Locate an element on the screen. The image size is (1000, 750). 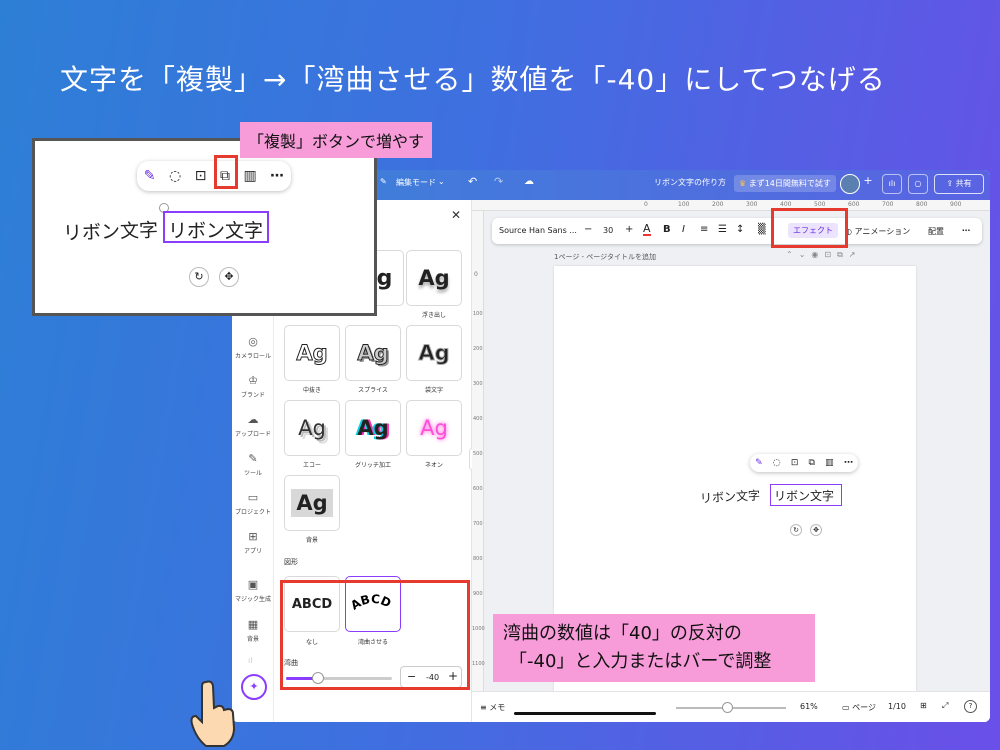
move-icon: ✥ is located at coordinates (229, 276).